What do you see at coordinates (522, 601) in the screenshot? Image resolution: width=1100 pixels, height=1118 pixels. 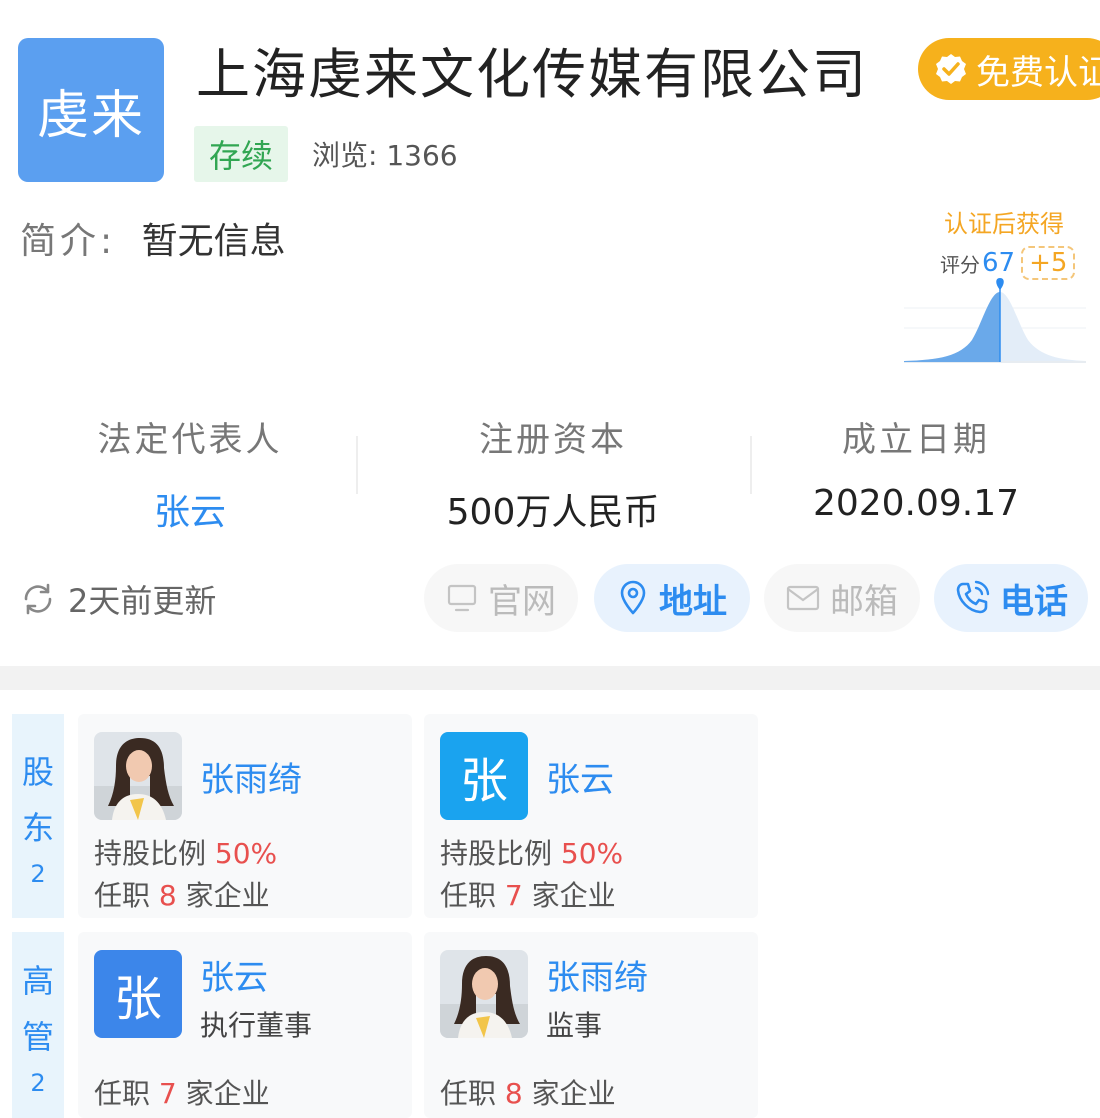 I see `website-label: 官网` at bounding box center [522, 601].